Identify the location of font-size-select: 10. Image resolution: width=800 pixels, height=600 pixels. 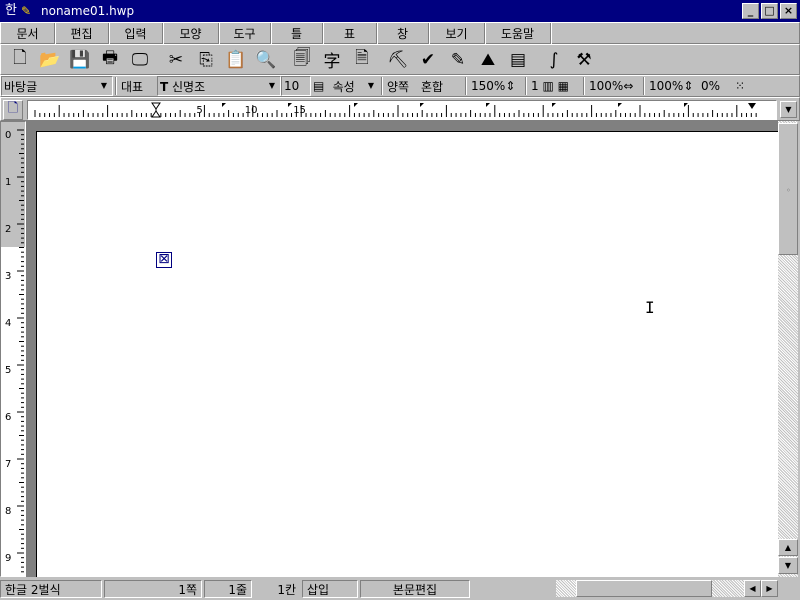
(296, 86).